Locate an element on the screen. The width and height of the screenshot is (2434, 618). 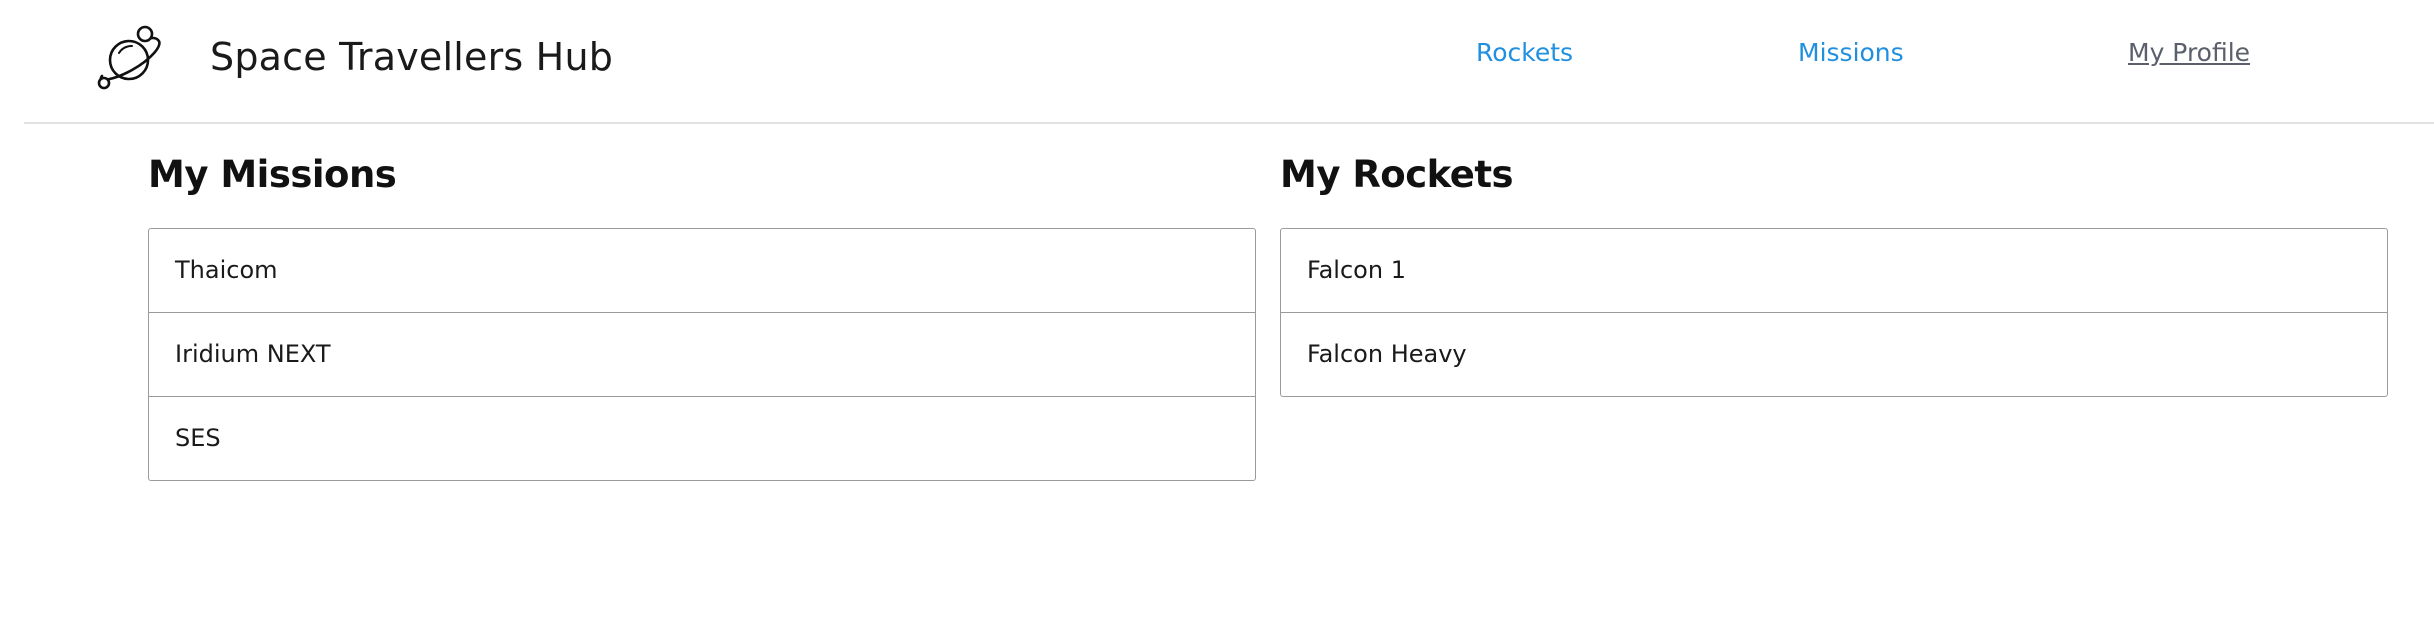
rocket-list-item: Falcon Heavy is located at coordinates (1834, 354).